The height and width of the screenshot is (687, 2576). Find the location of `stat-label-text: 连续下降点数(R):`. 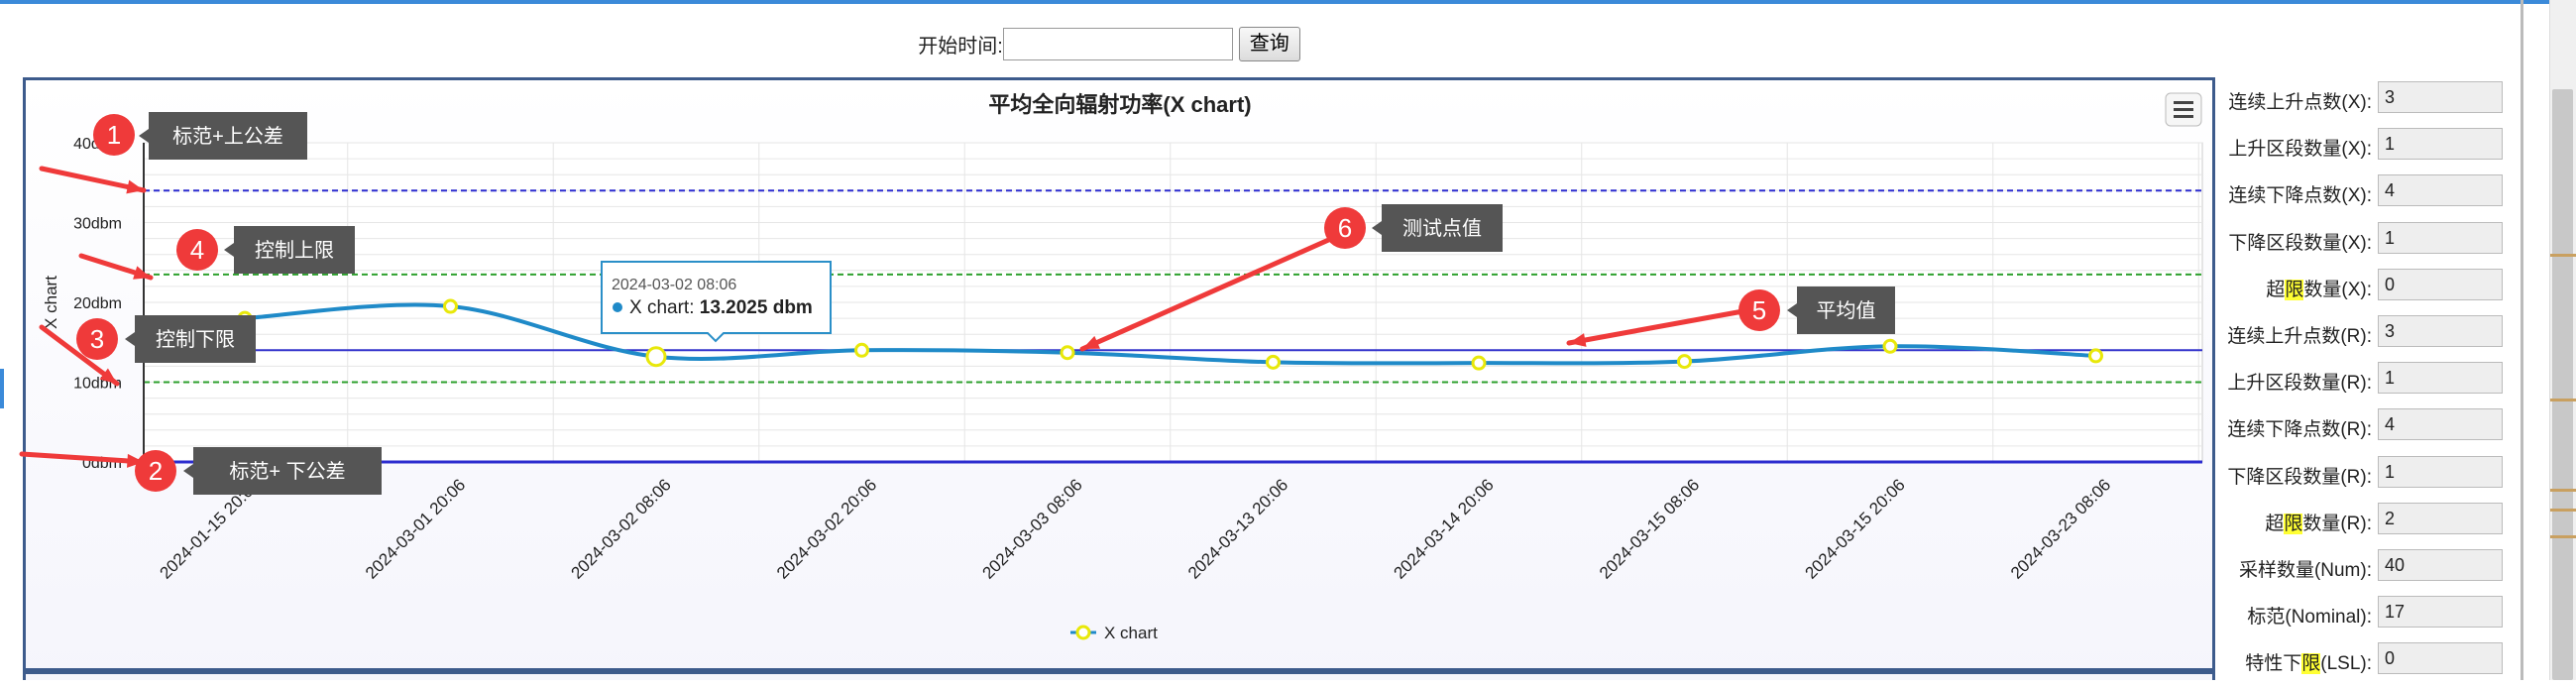

stat-label-text: 连续下降点数(R): is located at coordinates (2299, 430).